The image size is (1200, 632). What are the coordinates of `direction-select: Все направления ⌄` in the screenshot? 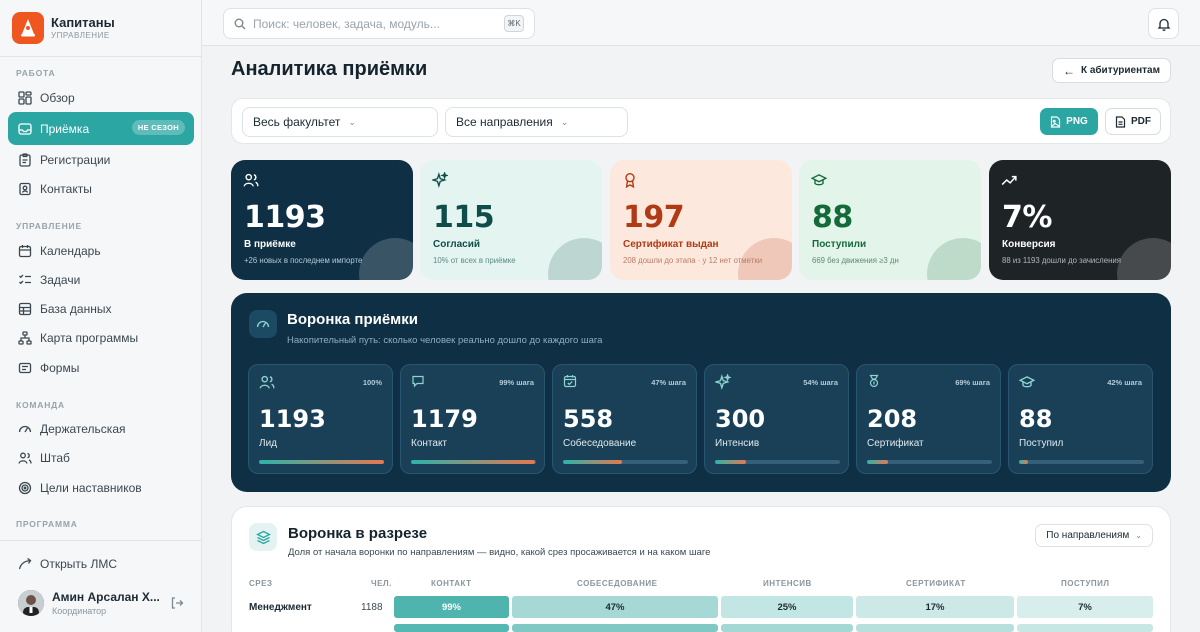 It's located at (536, 122).